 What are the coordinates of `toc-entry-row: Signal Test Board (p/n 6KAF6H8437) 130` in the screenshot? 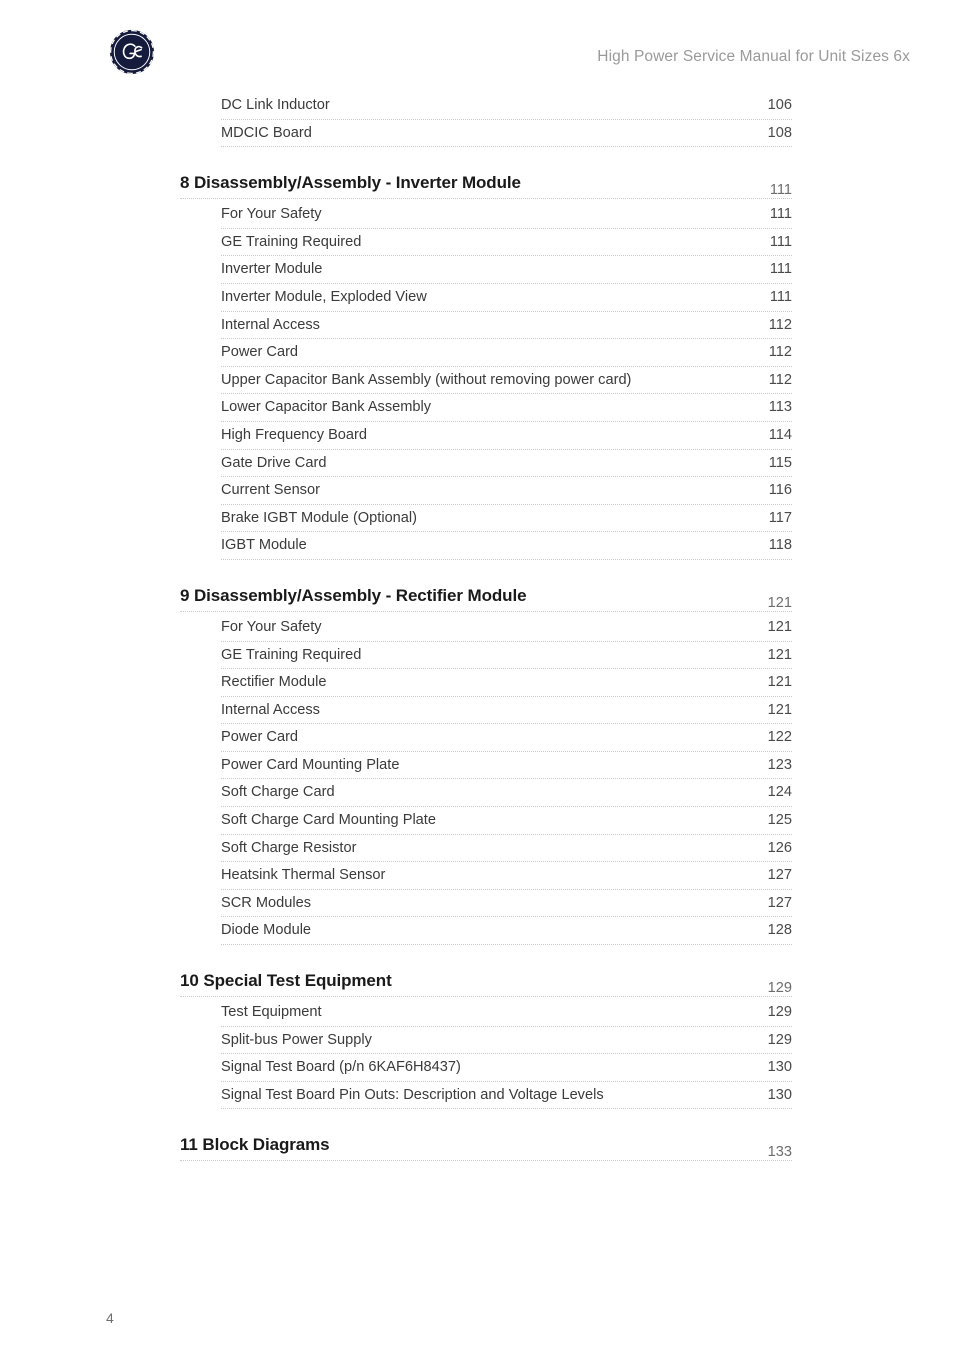 It's located at (486, 1068).